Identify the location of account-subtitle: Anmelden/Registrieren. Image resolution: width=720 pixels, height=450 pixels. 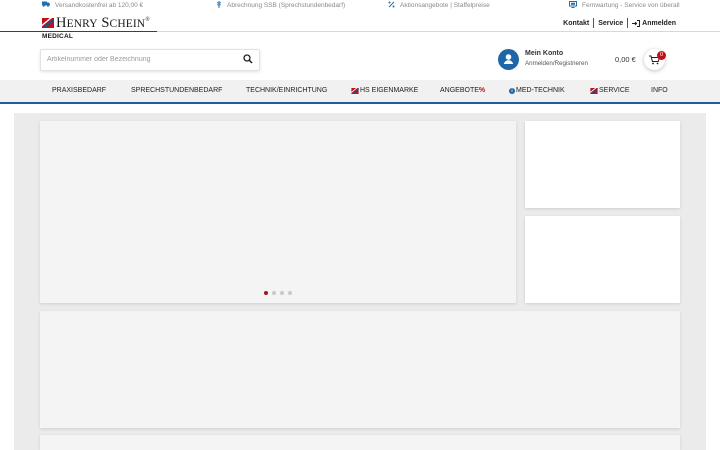
(556, 63).